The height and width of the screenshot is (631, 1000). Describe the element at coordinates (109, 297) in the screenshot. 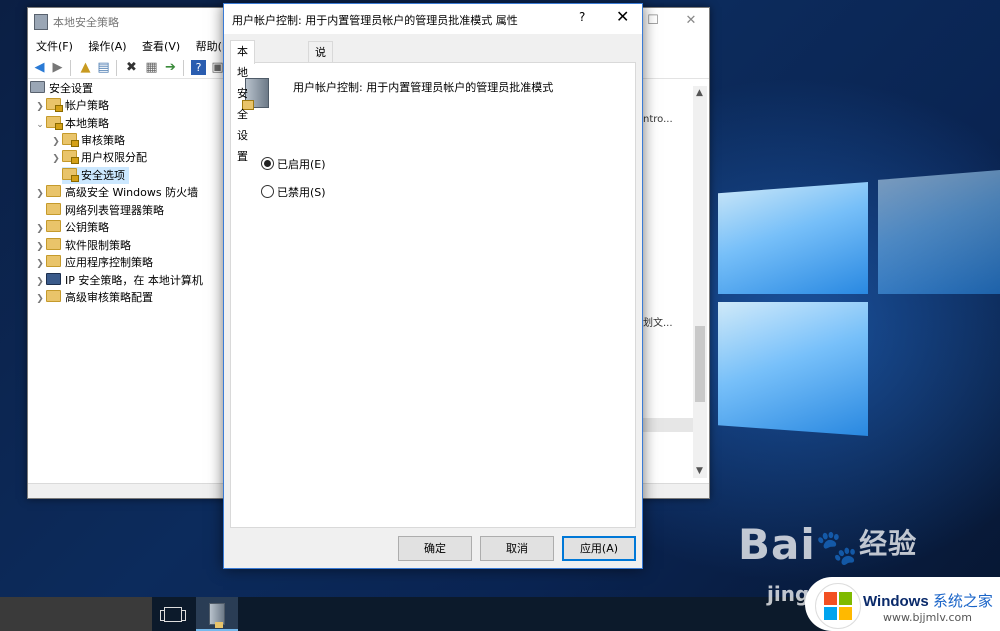

I see `tree-item-label: 高级审核策略配置` at that location.